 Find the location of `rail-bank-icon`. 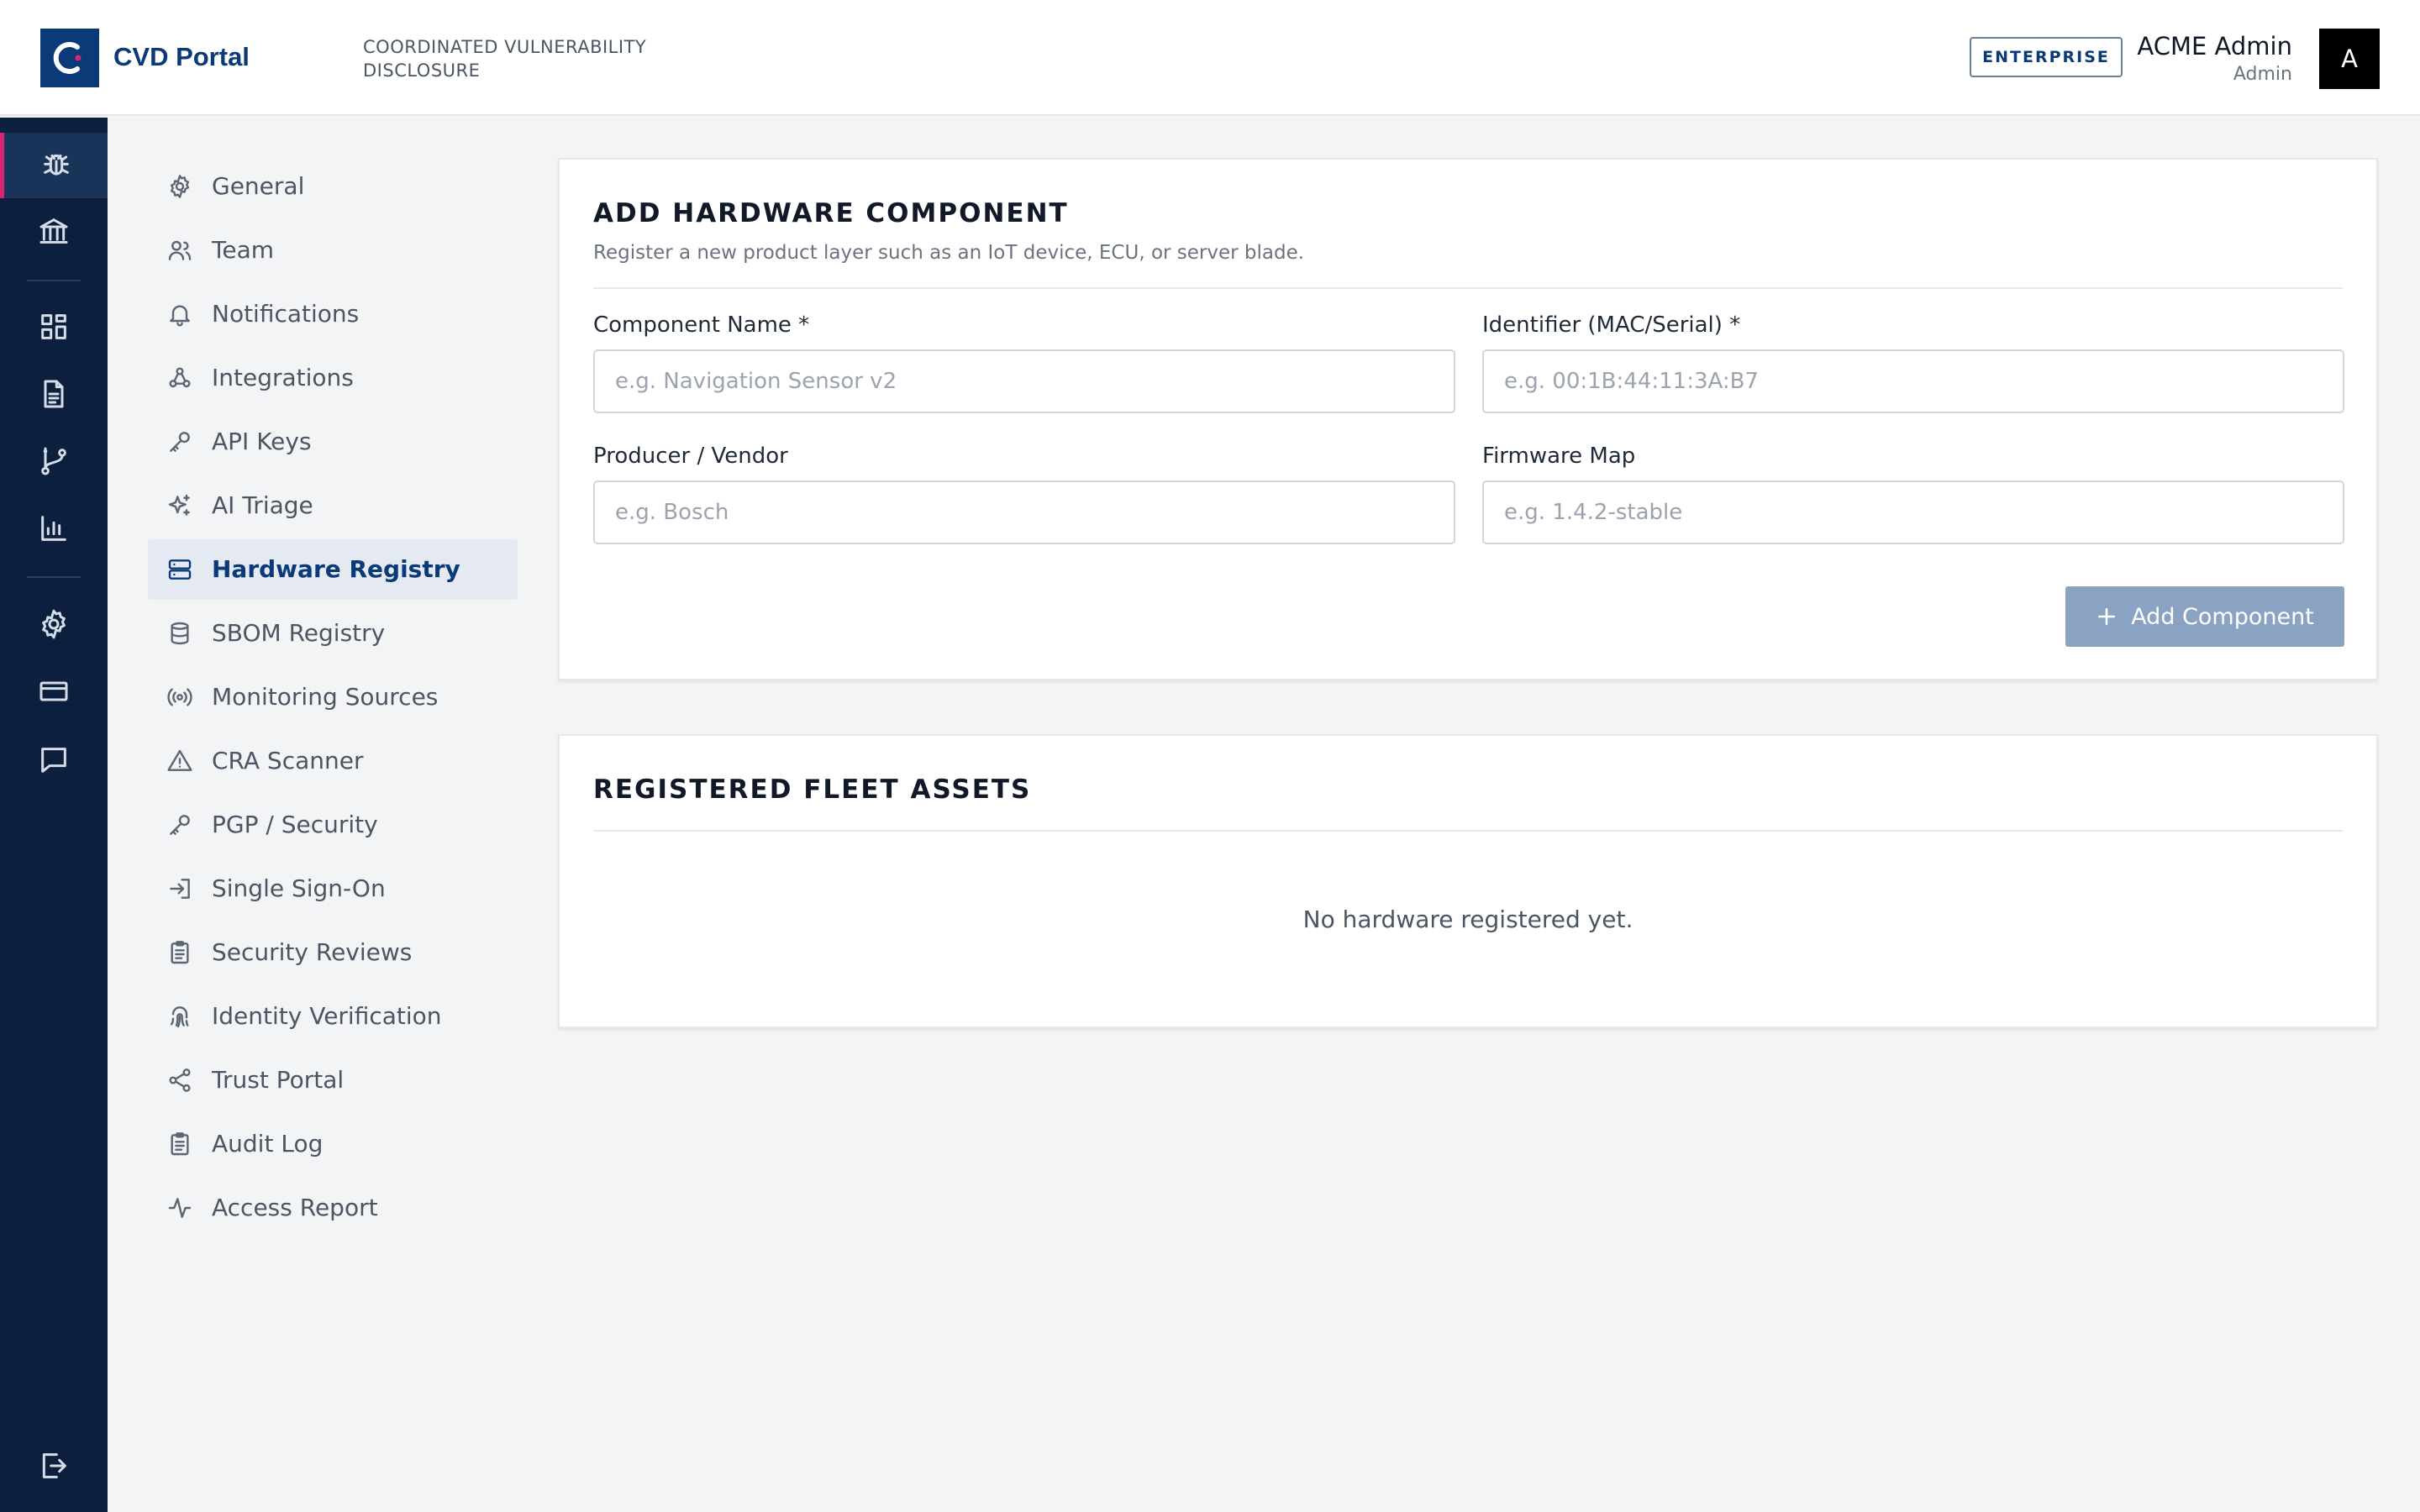

rail-bank-icon is located at coordinates (54, 231).